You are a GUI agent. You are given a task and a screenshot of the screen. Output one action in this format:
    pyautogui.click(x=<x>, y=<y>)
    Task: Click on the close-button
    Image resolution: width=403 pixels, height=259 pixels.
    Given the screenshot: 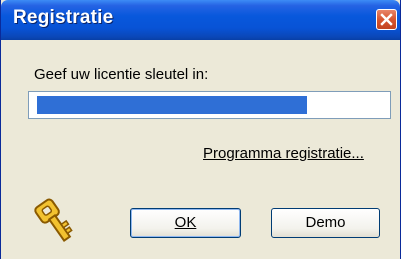 What is the action you would take?
    pyautogui.click(x=386, y=19)
    